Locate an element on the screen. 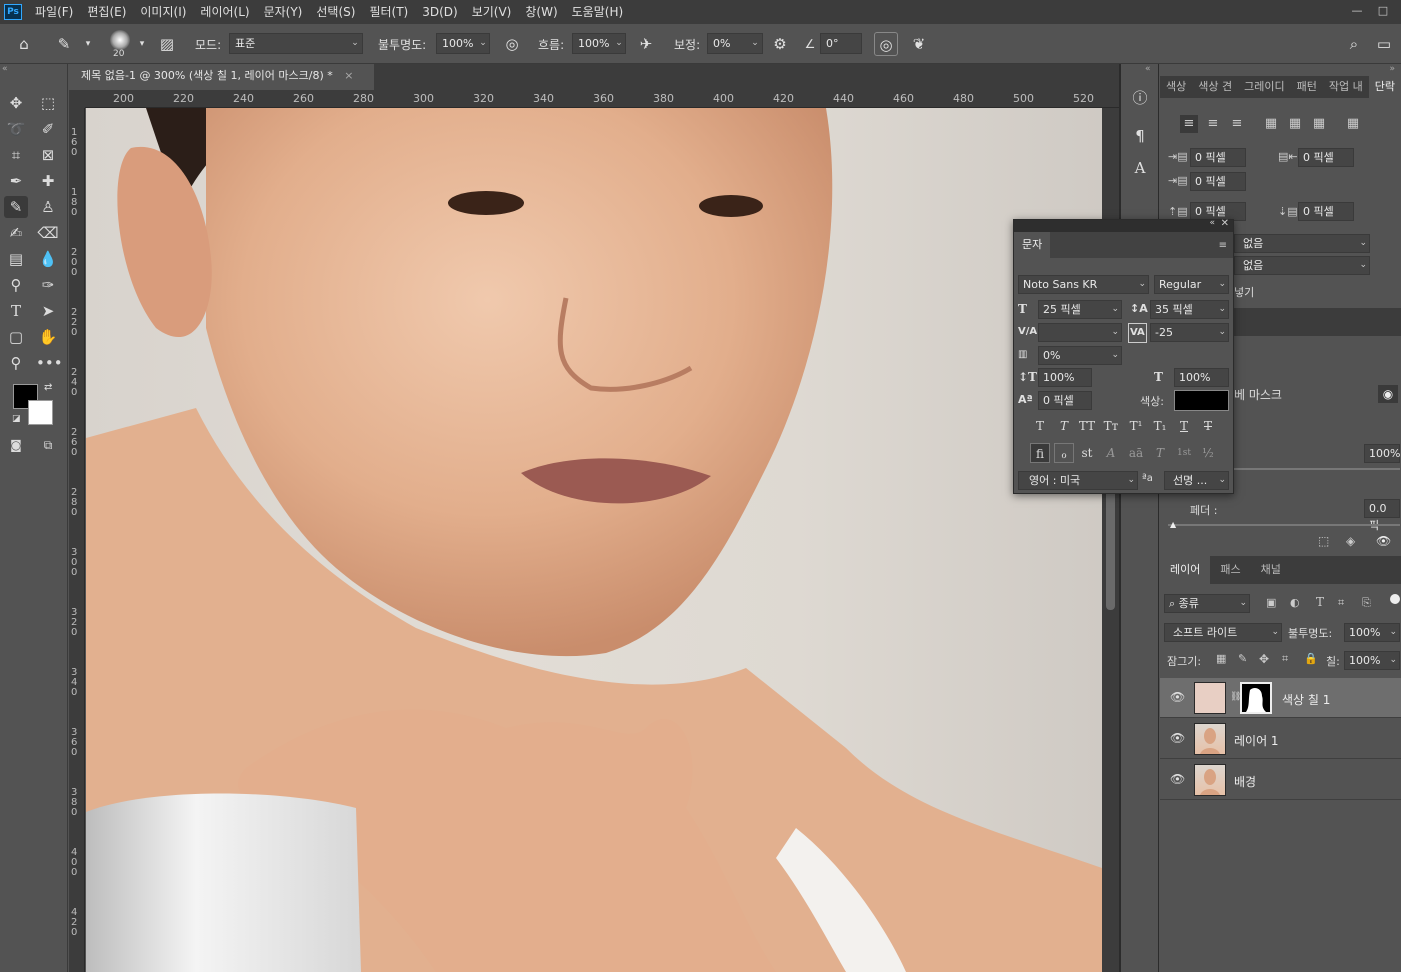 The width and height of the screenshot is (1401, 972). maximize-button: □ is located at coordinates (1383, 12).